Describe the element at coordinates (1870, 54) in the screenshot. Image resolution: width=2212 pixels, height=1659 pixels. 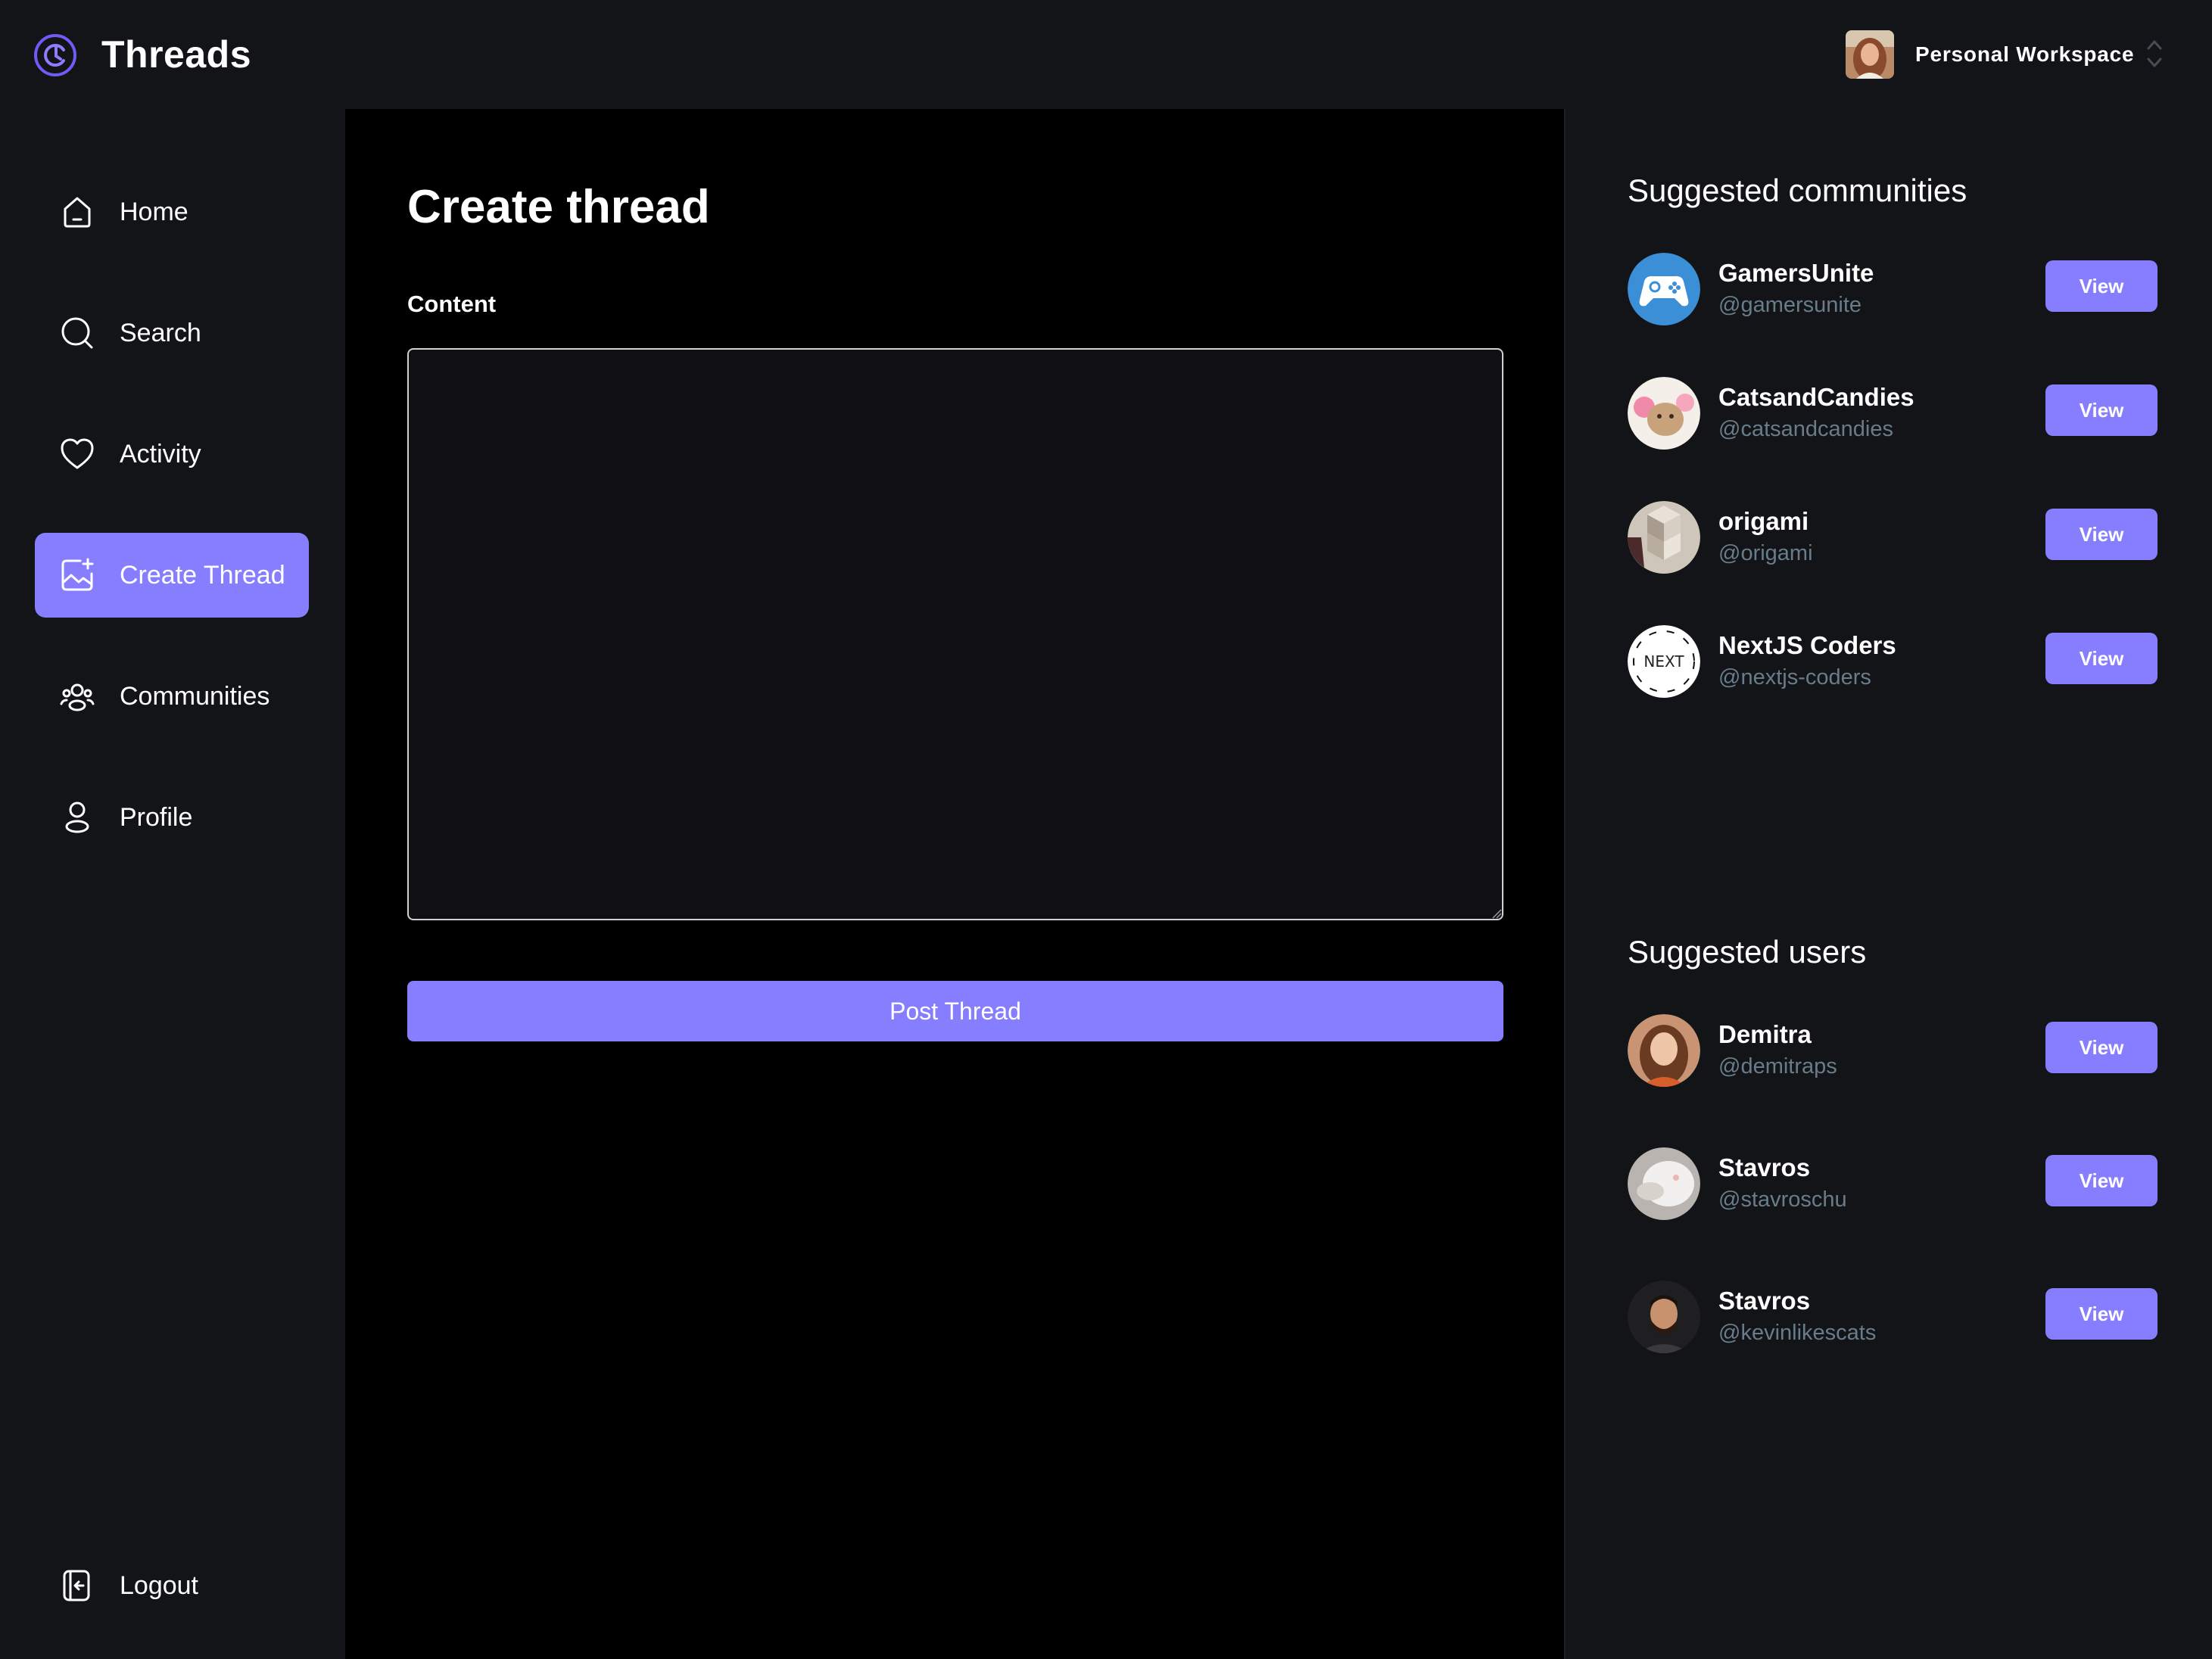
I see `workspace-avatar` at that location.